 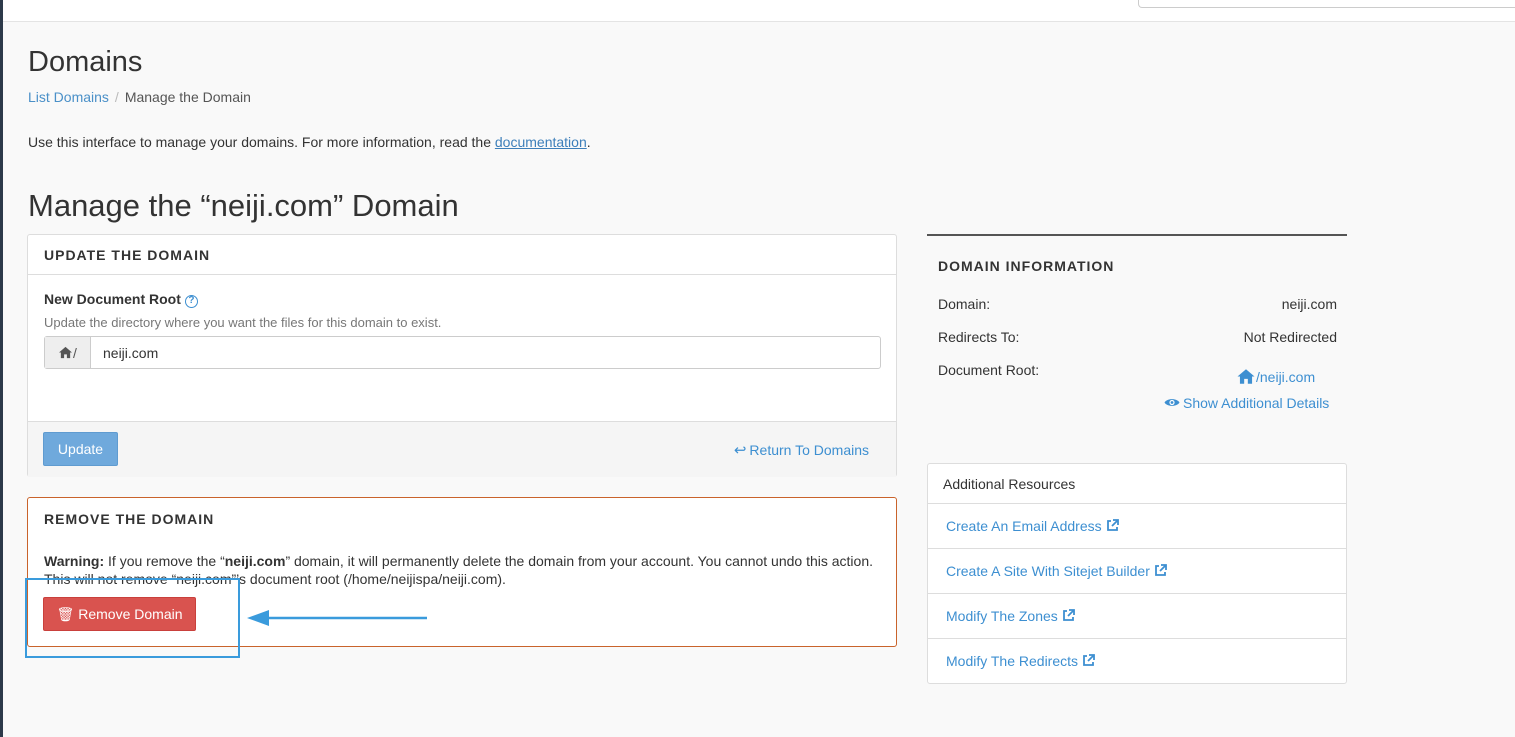 I want to click on show-additional-details-link: Show Additional Details, so click(x=1246, y=403).